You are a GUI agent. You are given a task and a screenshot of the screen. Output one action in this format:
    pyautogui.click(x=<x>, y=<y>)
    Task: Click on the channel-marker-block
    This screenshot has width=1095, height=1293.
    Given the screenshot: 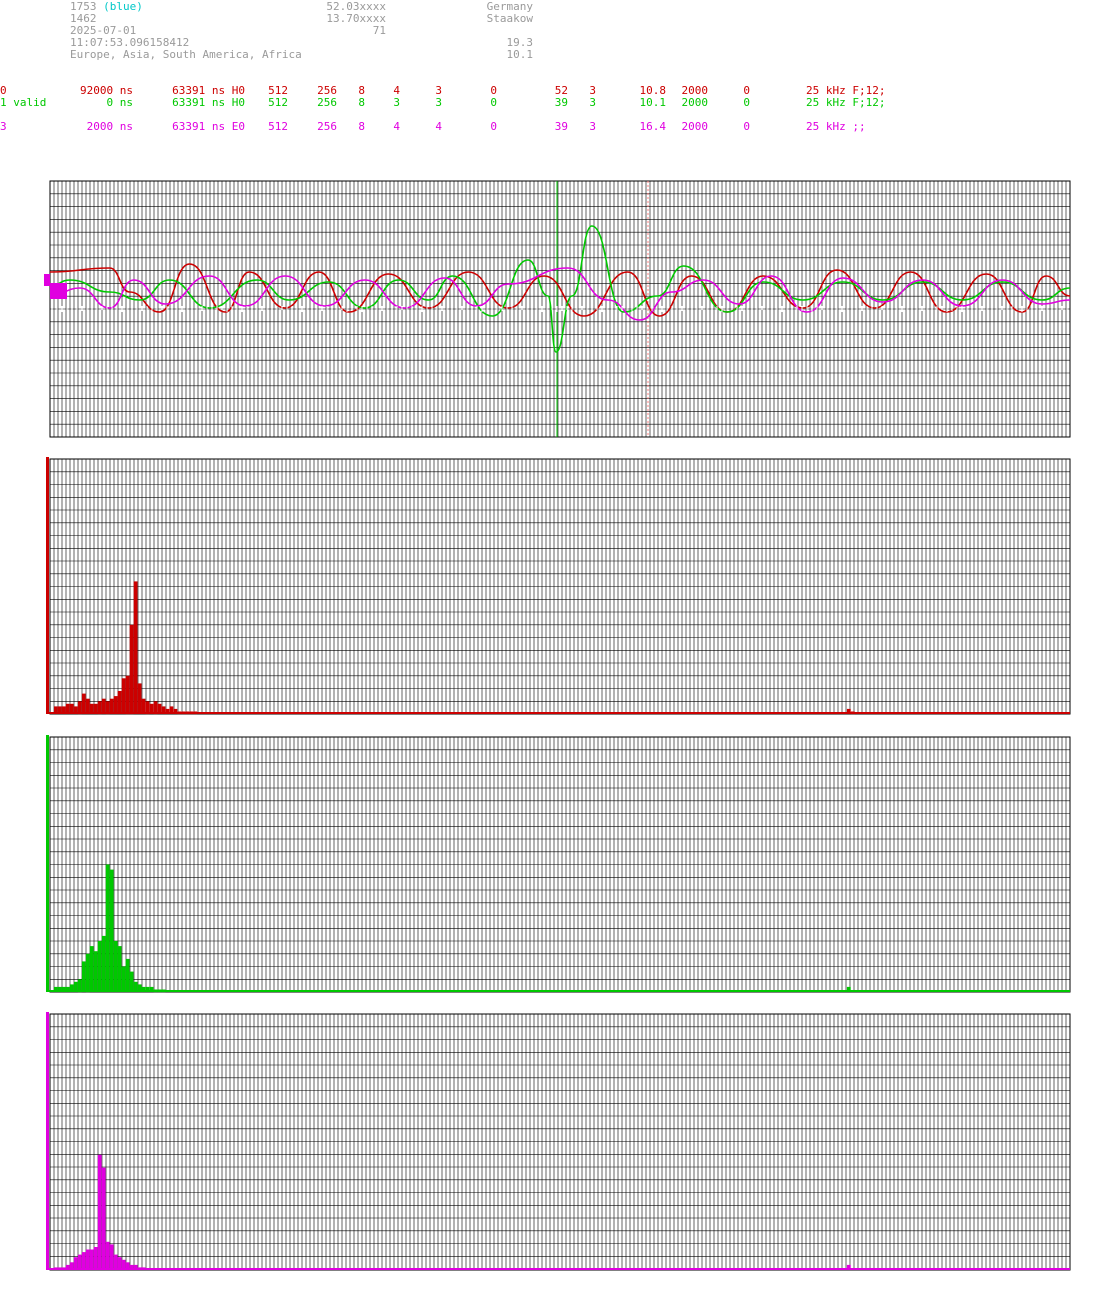 What is the action you would take?
    pyautogui.click(x=58, y=291)
    